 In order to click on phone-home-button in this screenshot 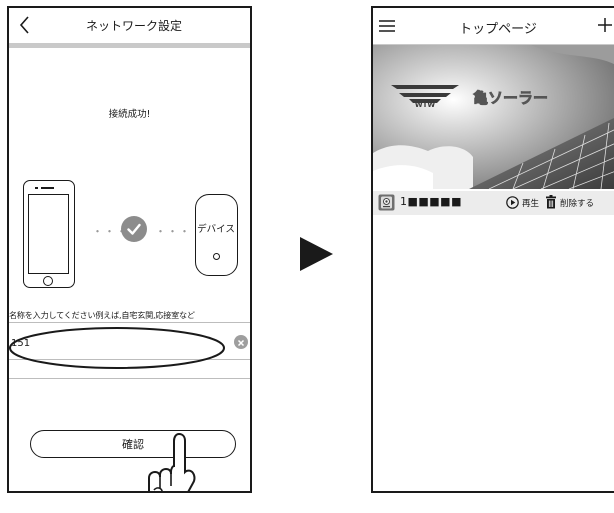, I will do `click(48, 281)`.